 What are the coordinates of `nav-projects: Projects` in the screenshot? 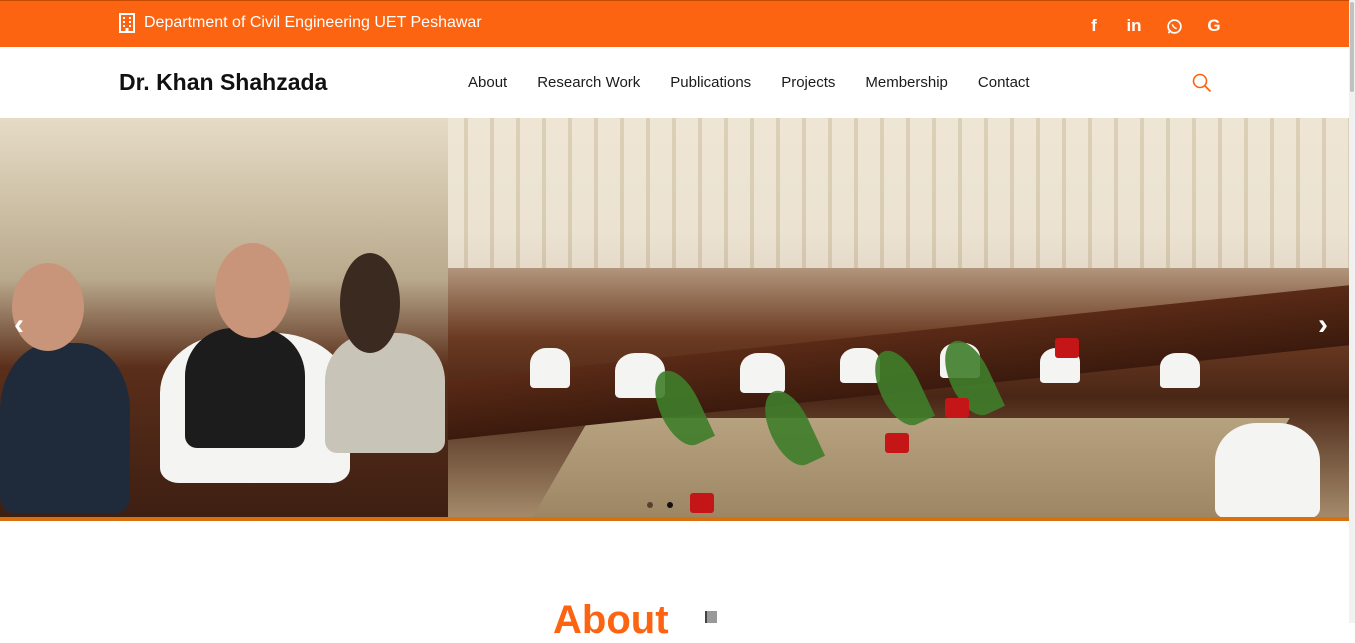 It's located at (808, 82).